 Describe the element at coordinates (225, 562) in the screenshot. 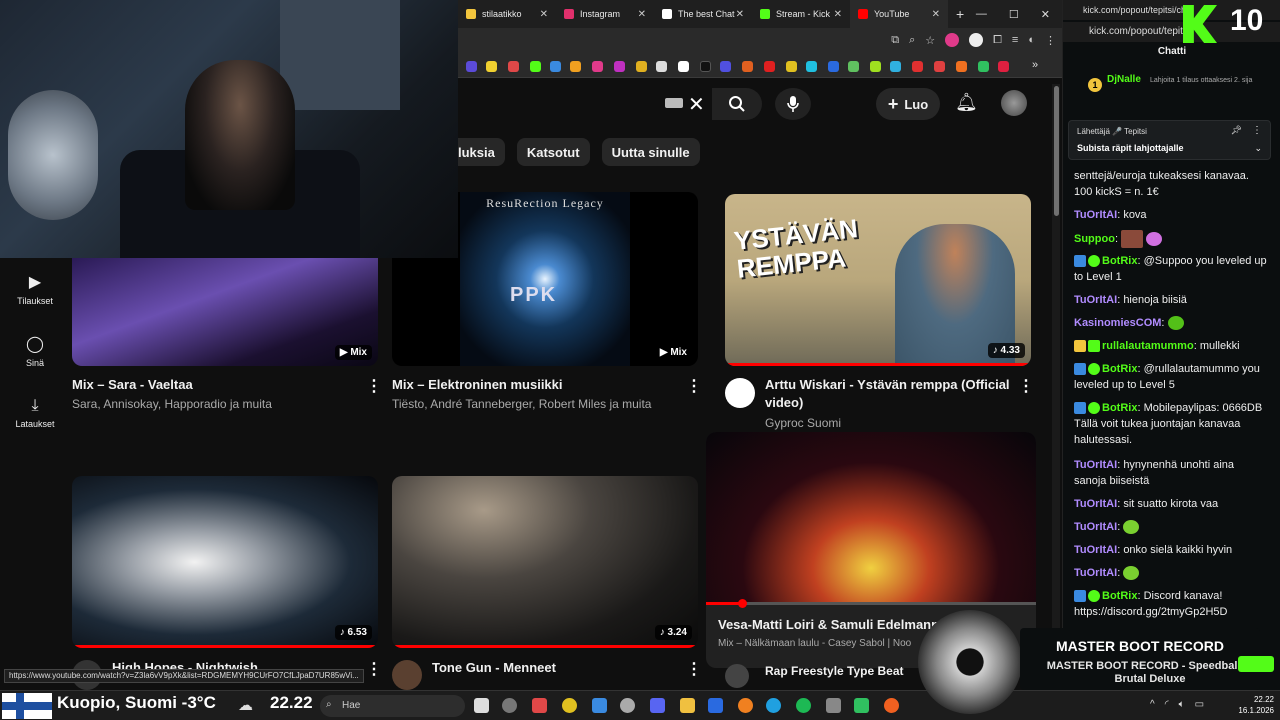

I see `video-thumbnail: ♪ 6.53` at that location.